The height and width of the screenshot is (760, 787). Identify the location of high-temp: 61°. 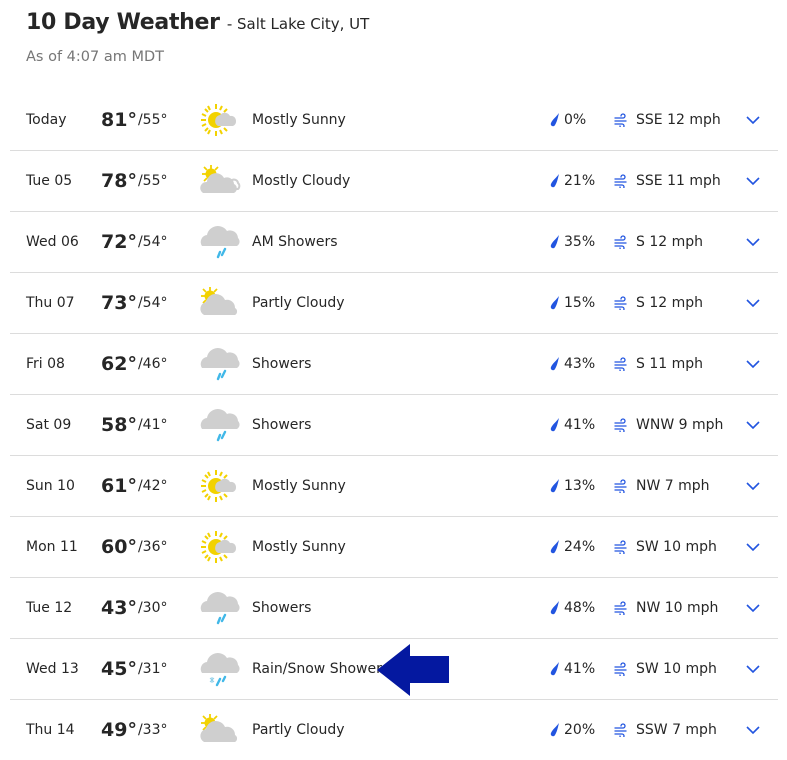
(119, 486).